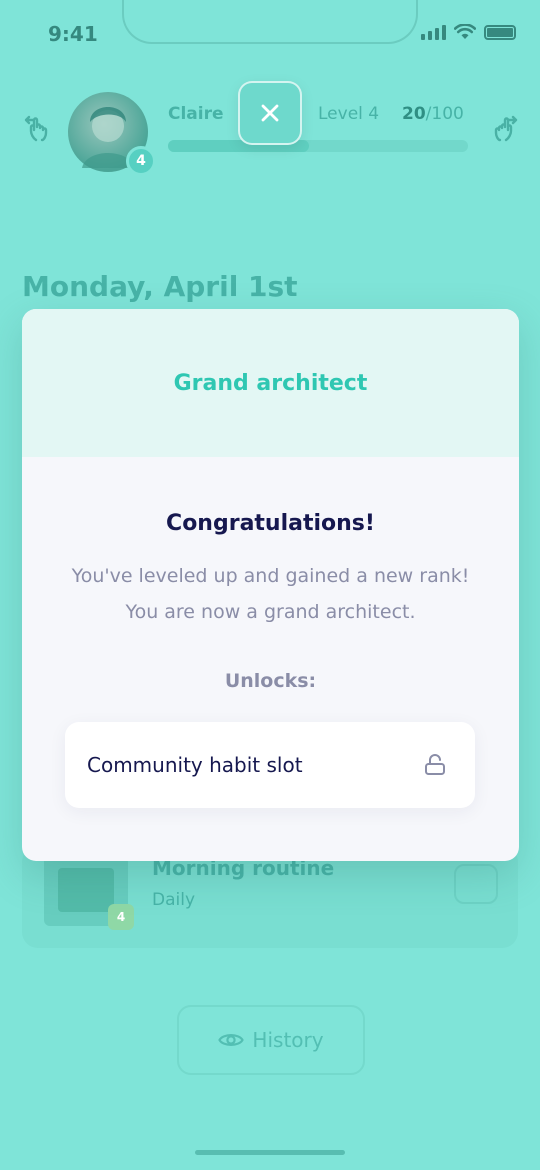 This screenshot has width=540, height=1170. I want to click on xp-current: 20, so click(414, 114).